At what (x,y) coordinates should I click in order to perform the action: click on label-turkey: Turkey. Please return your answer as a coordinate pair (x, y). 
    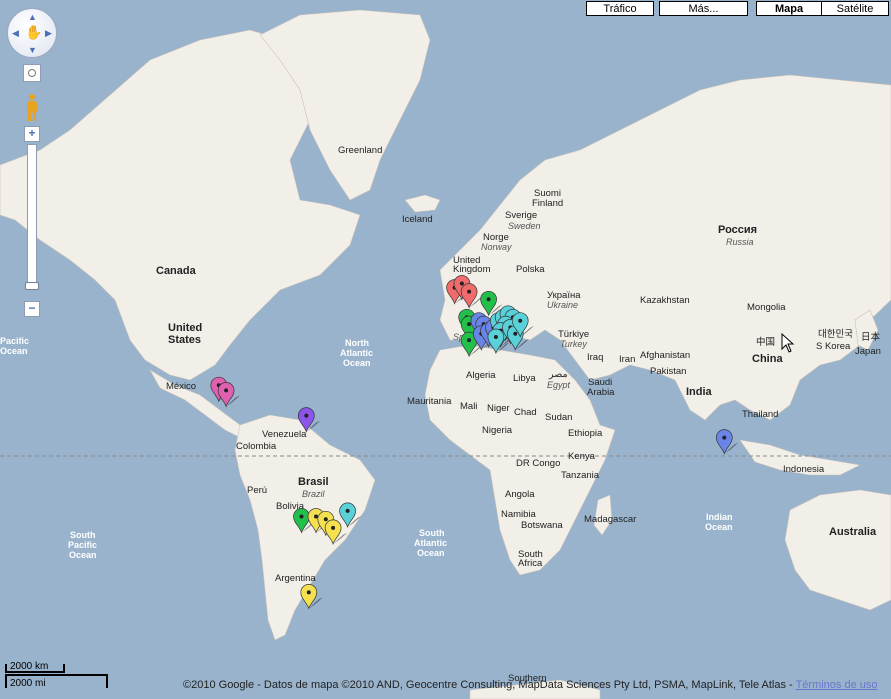
    Looking at the image, I should click on (573, 344).